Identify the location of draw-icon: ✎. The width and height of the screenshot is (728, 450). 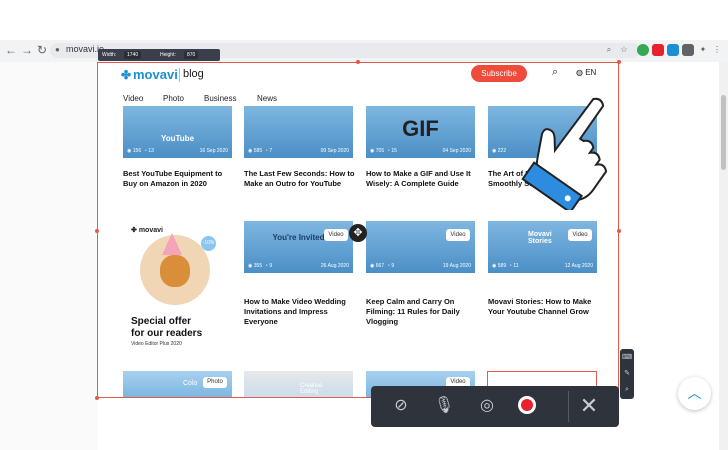
(627, 374).